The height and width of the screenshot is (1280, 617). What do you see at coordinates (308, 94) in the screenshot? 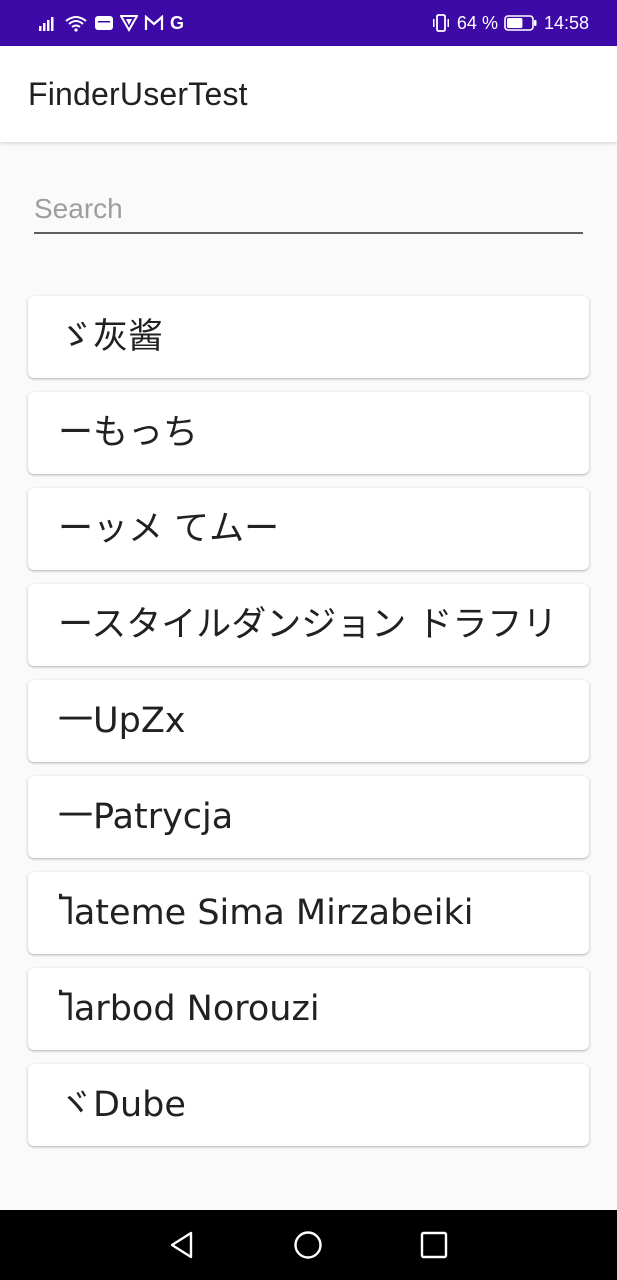
I see `app-bar: FinderUserTest` at bounding box center [308, 94].